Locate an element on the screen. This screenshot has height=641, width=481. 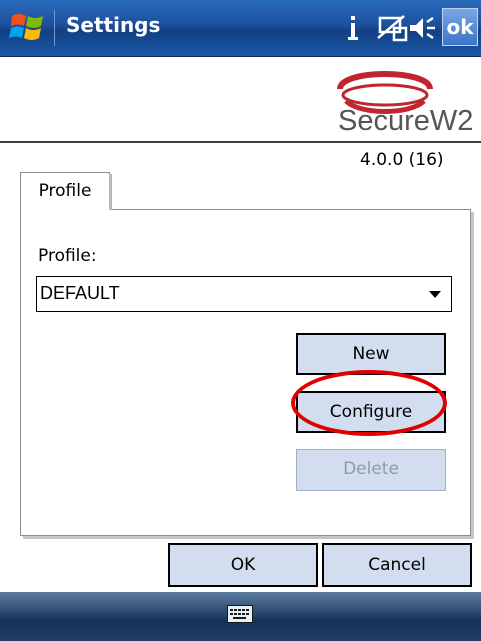
tab-profile: Profile is located at coordinates (65, 191).